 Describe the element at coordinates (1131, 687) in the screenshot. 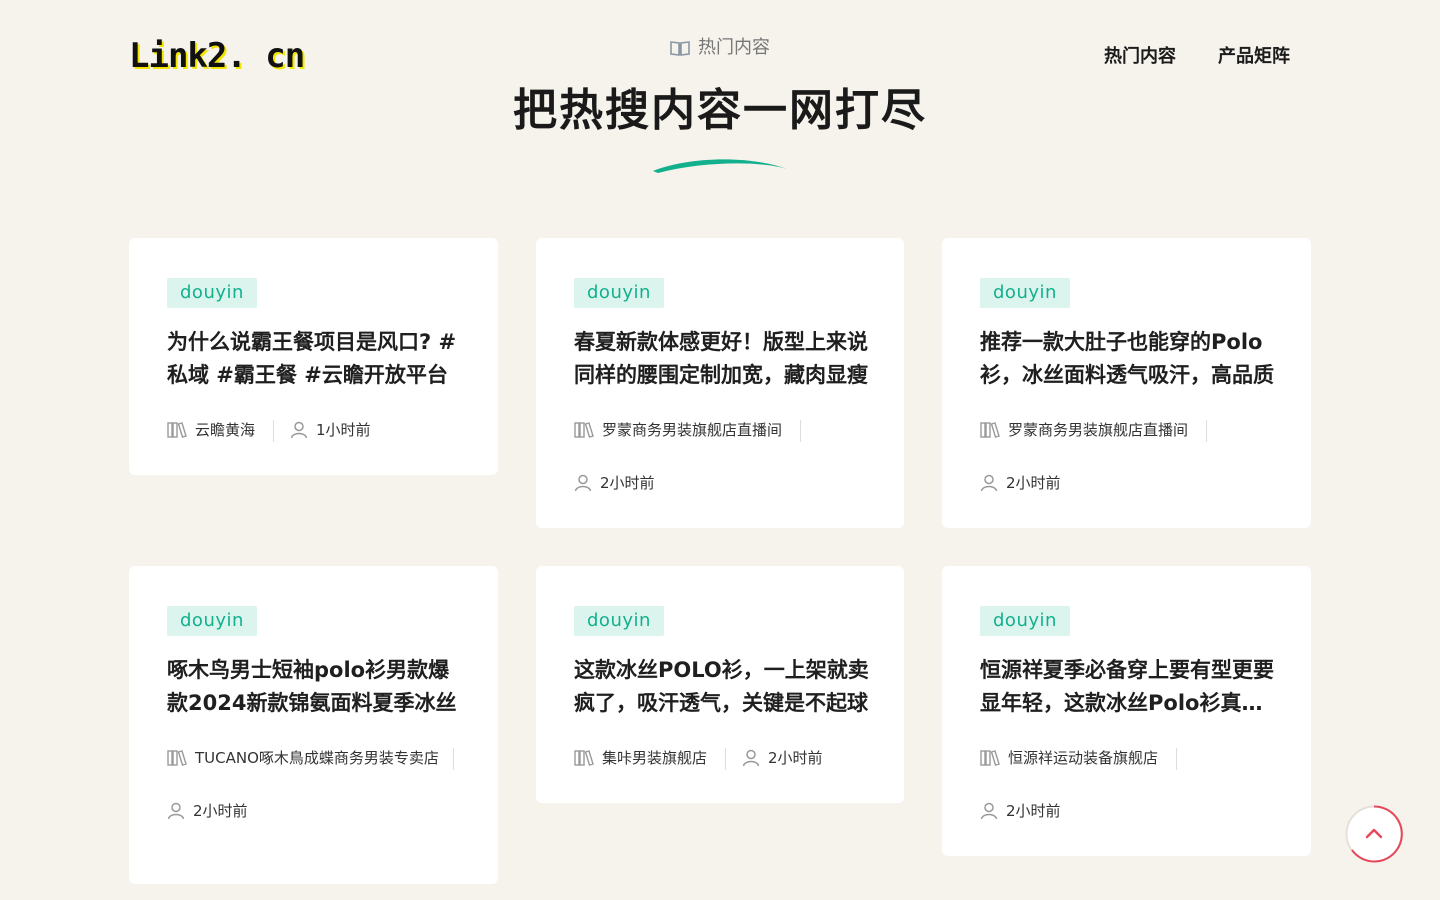

I see `card-title: 恒源祥夏季必备穿上要有型更要显年轻，这款冰丝Polo衫真的好` at that location.